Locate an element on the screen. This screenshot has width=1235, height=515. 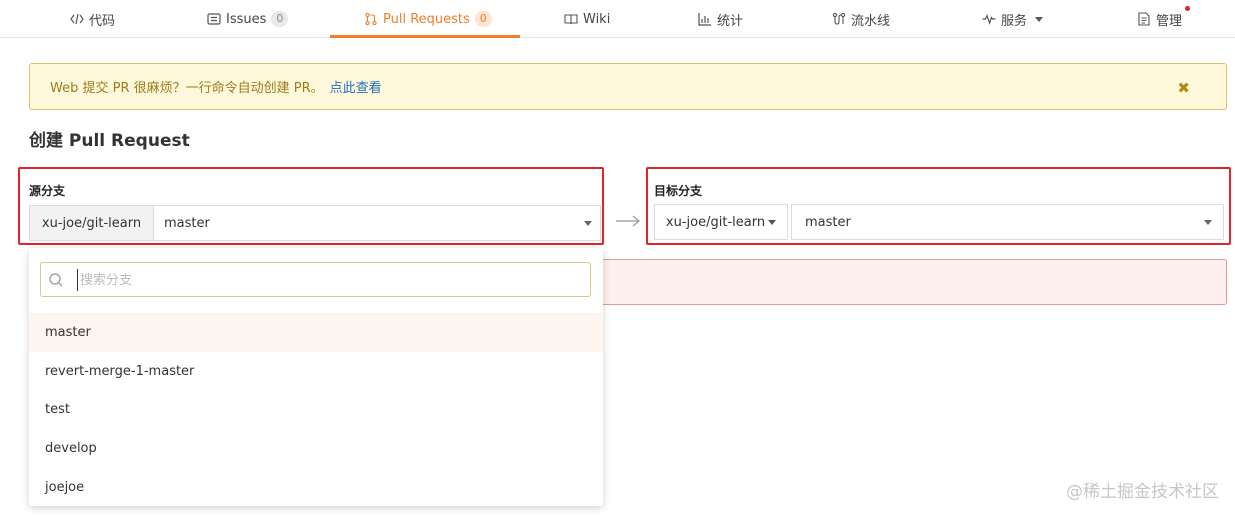
tab-stats: 统计 is located at coordinates (720, 19).